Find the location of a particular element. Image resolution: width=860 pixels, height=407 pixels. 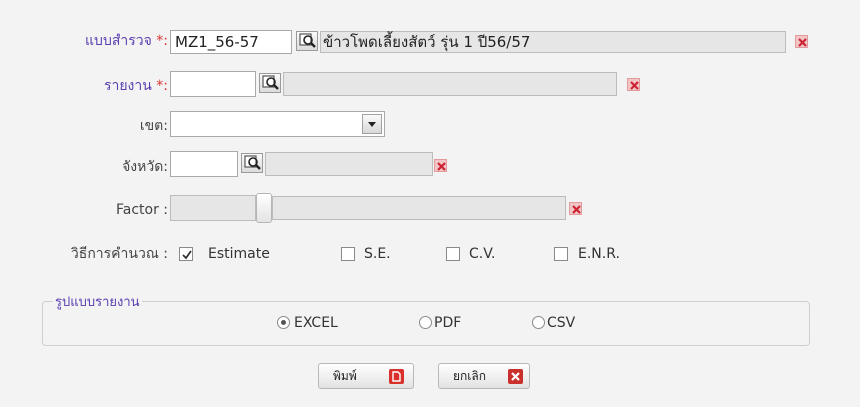

report-label-text: รายงาน is located at coordinates (127, 86).